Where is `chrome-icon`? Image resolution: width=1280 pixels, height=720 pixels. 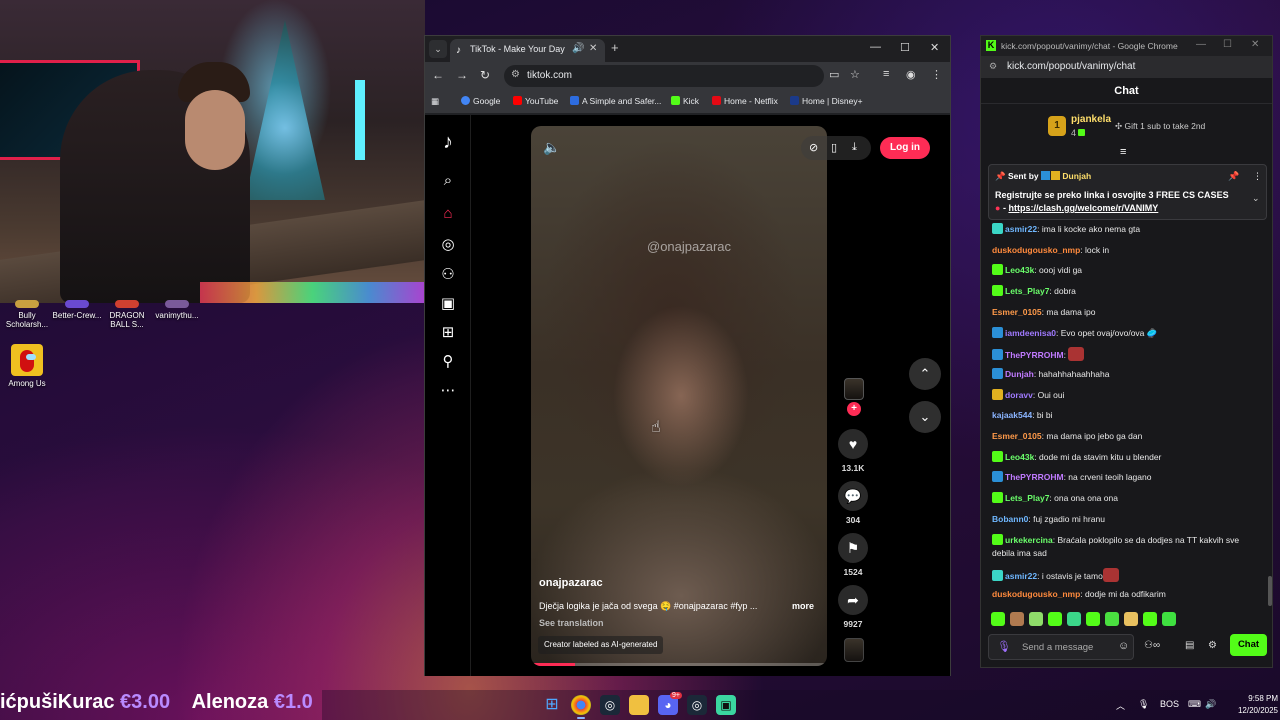
chrome-icon is located at coordinates (581, 705).